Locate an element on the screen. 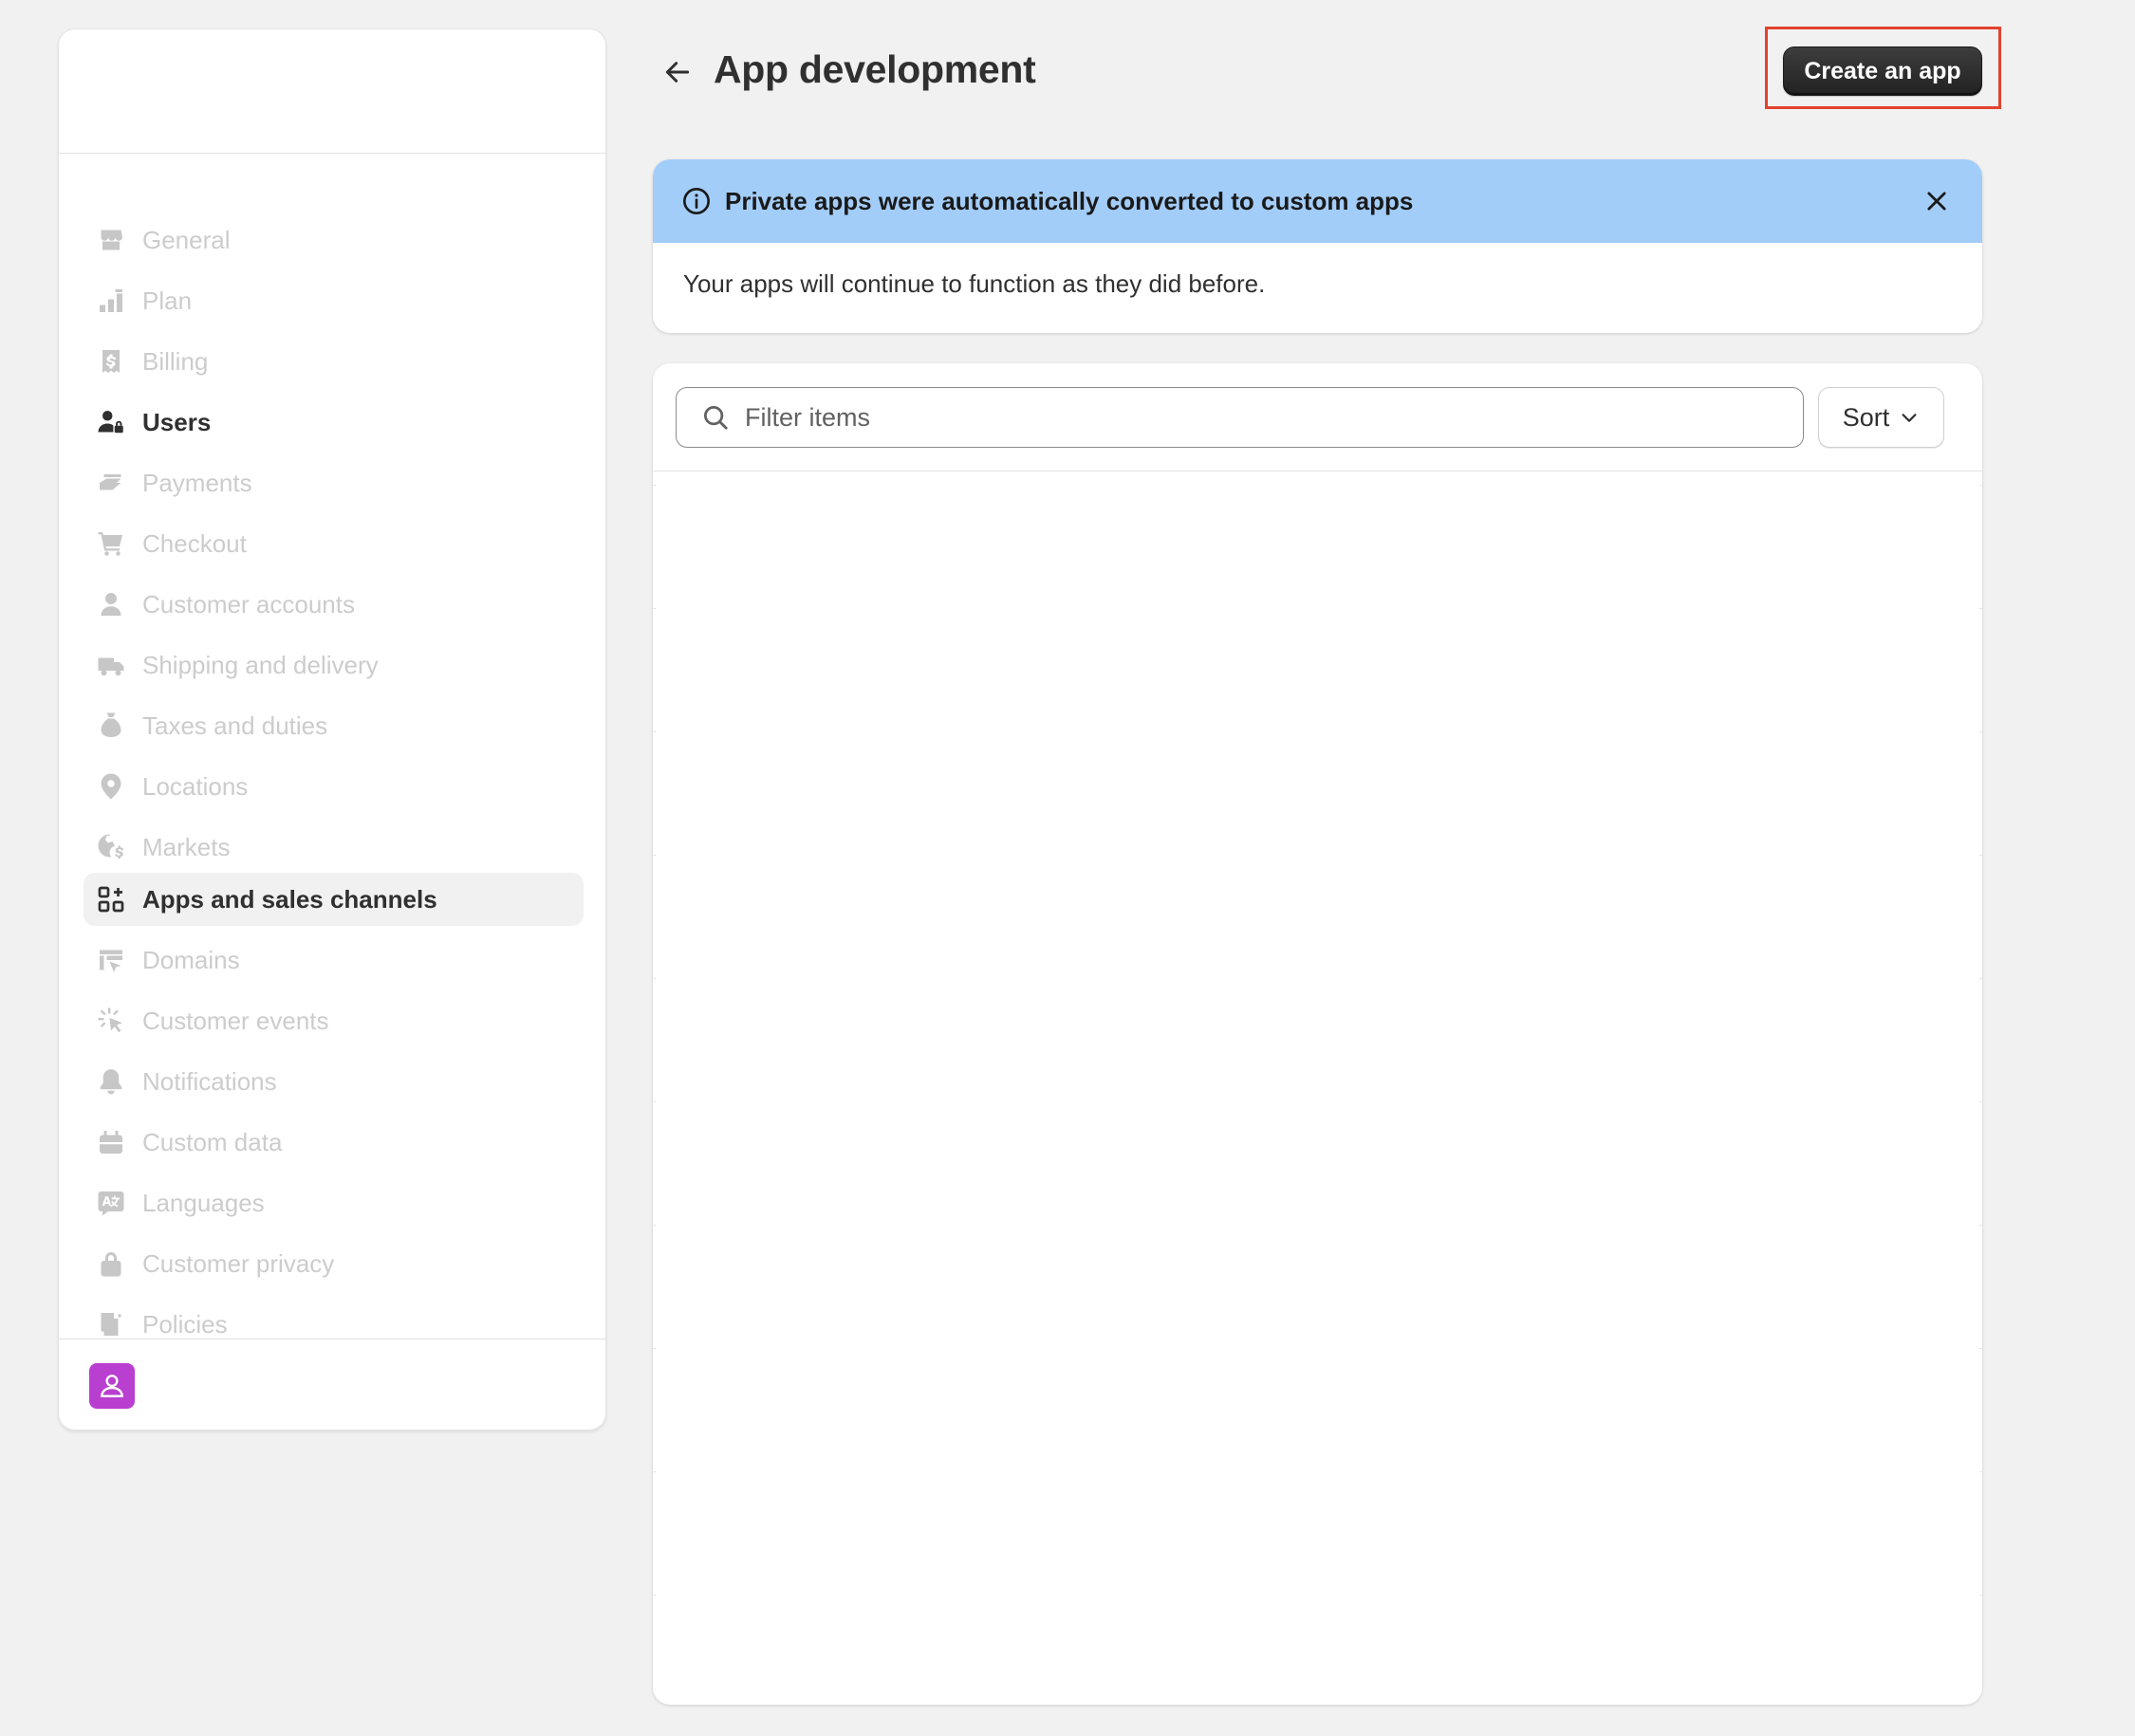  banner-close-button is located at coordinates (1937, 201).